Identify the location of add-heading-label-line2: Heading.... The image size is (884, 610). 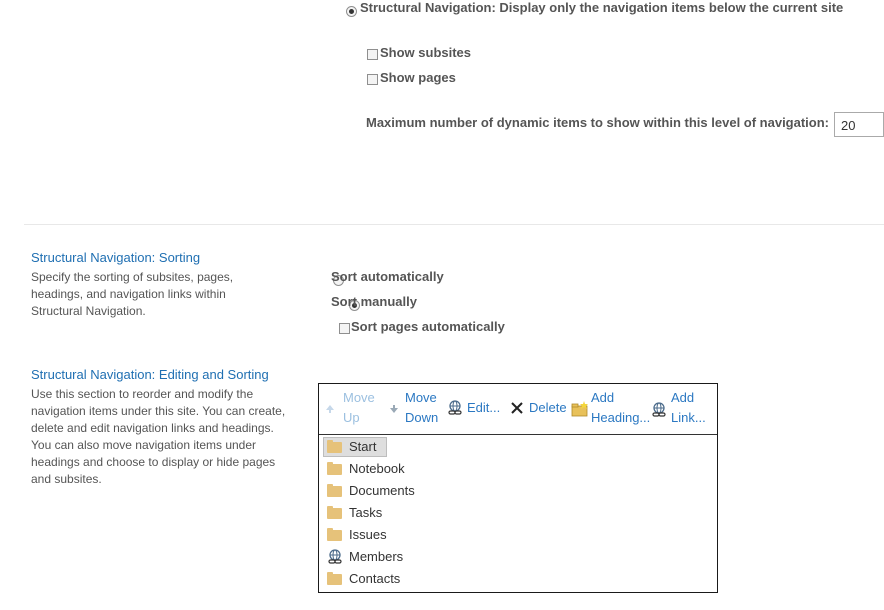
(621, 417).